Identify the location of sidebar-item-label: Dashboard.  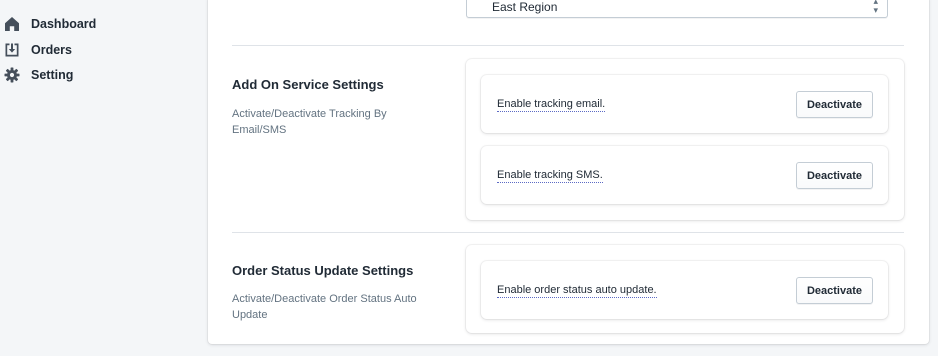
(64, 24).